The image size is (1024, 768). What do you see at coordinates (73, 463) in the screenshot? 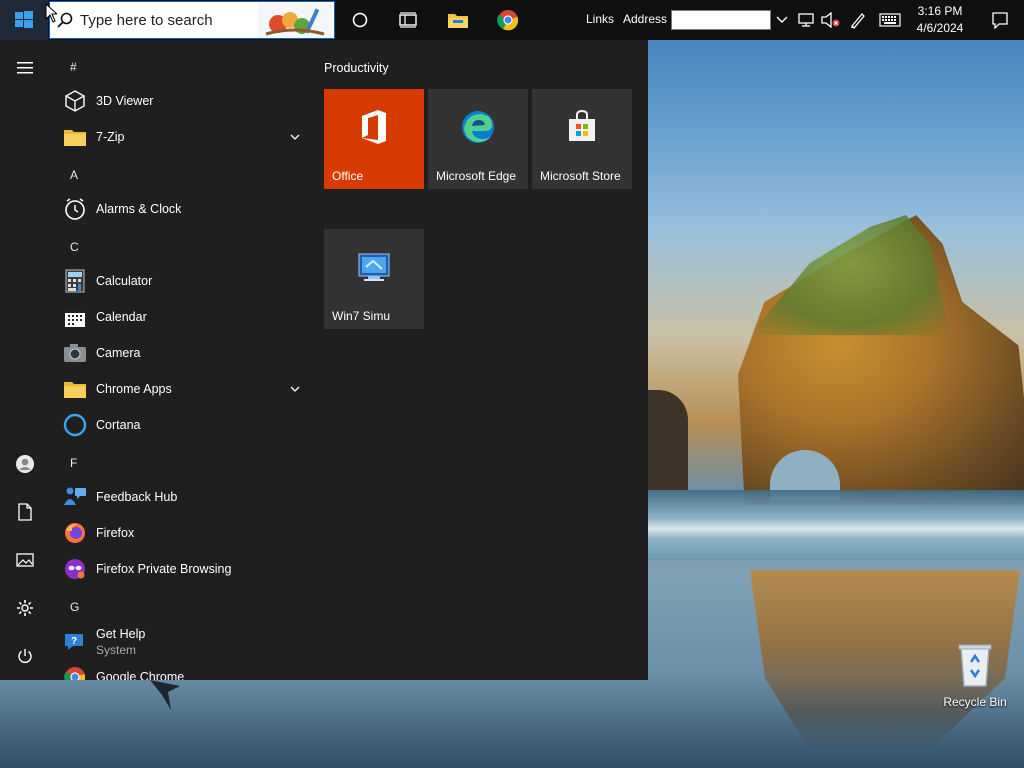
I see `letter-header: F` at bounding box center [73, 463].